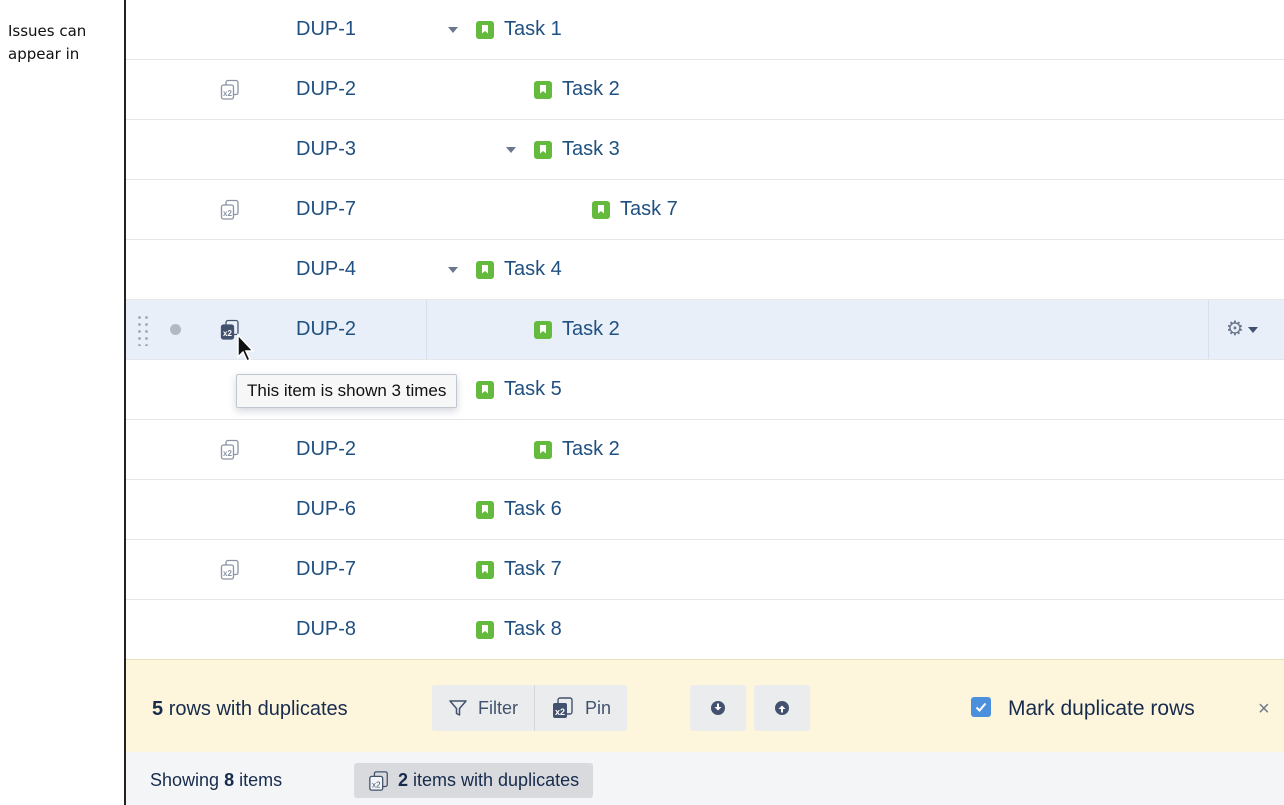 The image size is (1284, 805). I want to click on duplicates-summary-label: rows with duplicates, so click(258, 709).